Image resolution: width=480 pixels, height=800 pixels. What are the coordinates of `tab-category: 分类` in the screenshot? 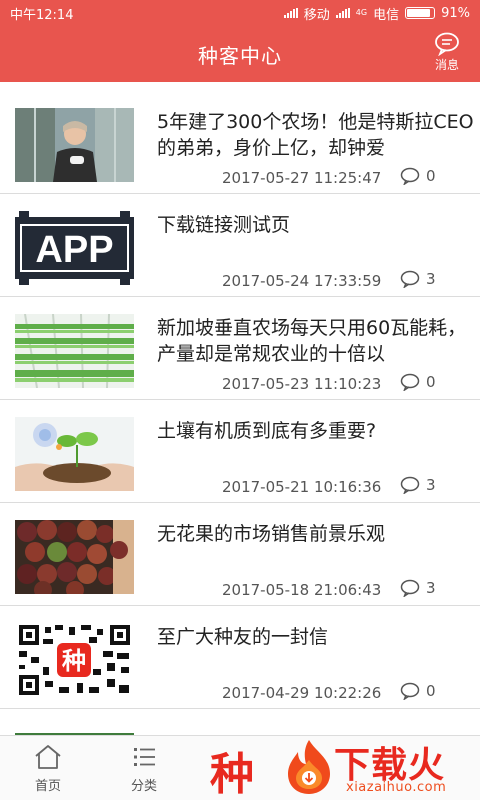 It's located at (144, 768).